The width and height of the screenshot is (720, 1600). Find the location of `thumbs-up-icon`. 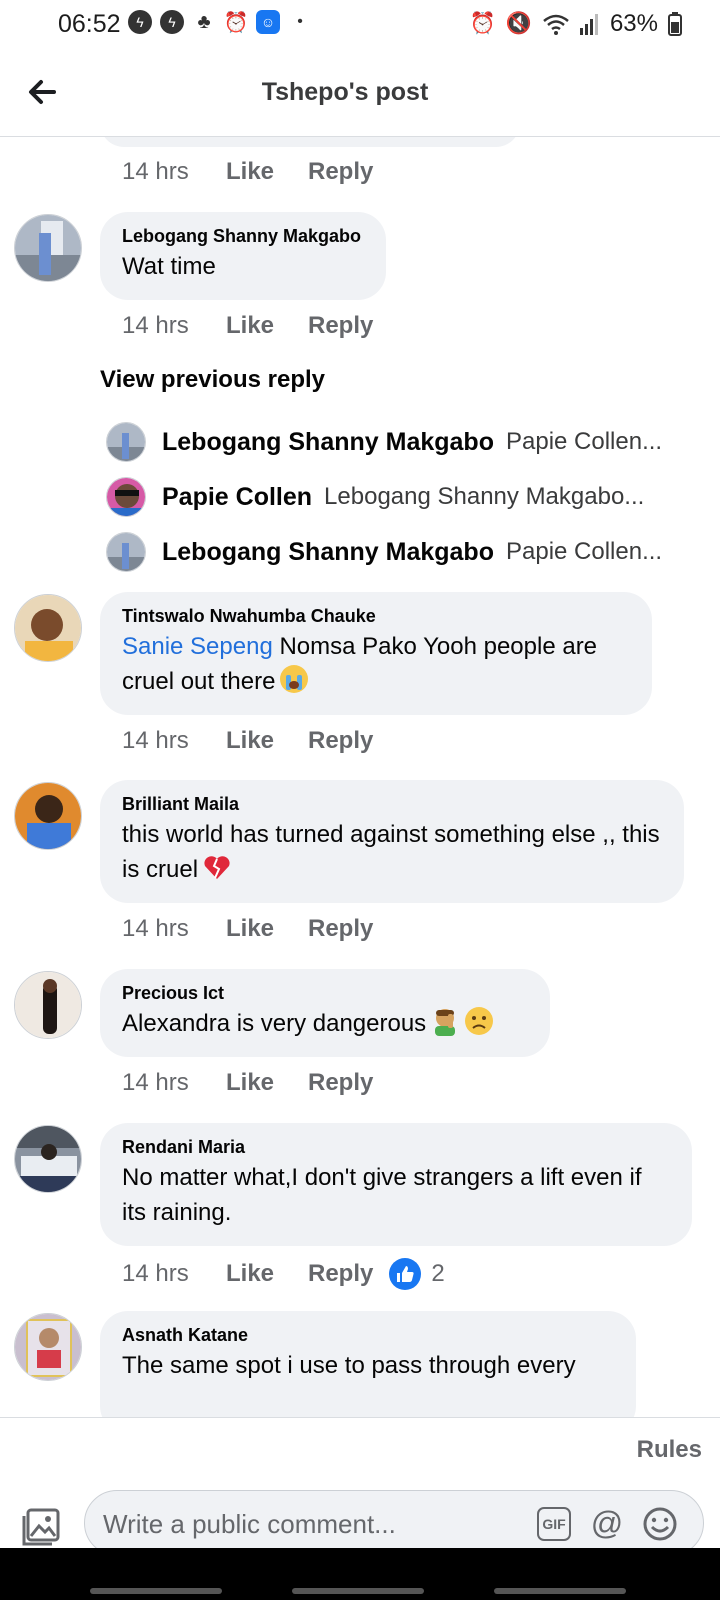

thumbs-up-icon is located at coordinates (405, 1274).